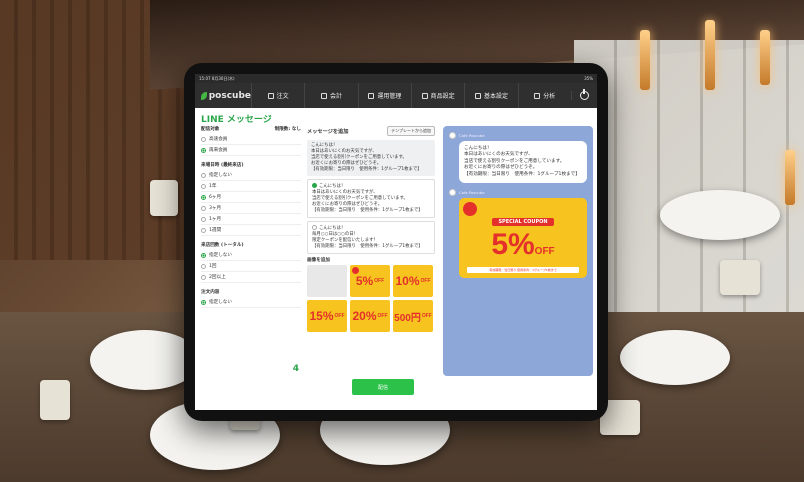 The height and width of the screenshot is (482, 804). What do you see at coordinates (229, 95) in the screenshot?
I see `logo-text: poscube` at bounding box center [229, 95].